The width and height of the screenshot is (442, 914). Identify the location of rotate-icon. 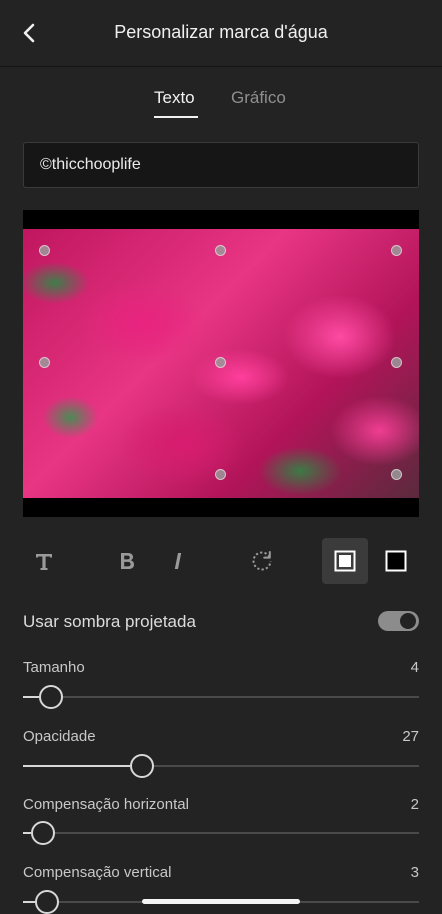
(262, 561).